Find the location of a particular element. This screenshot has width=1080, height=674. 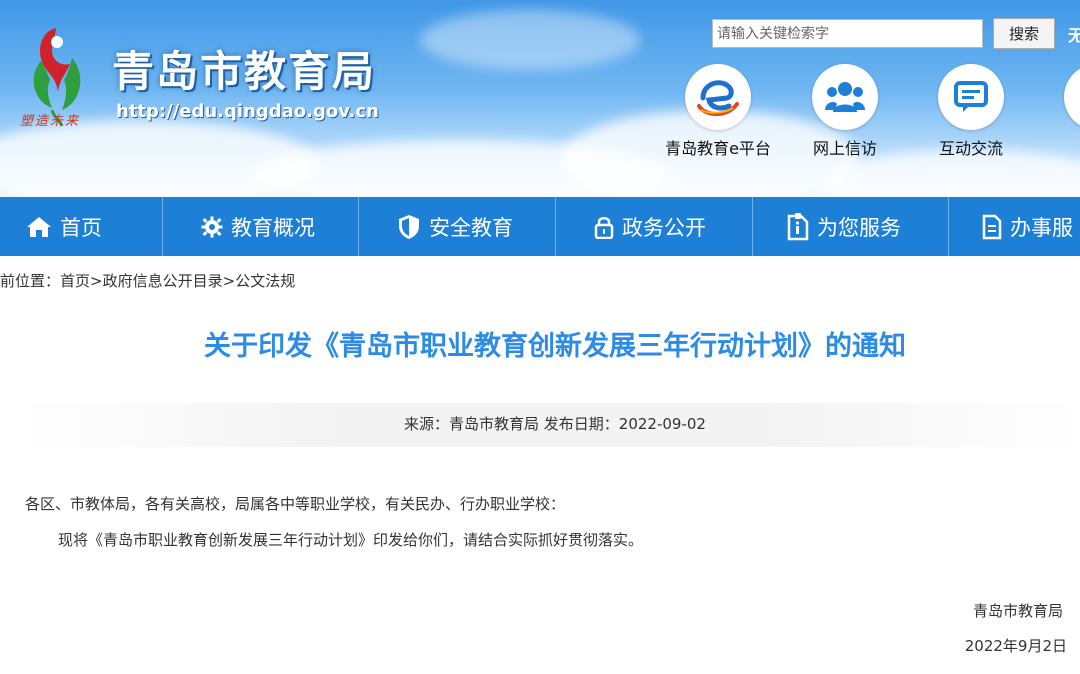

quick-link-e-platform: 青岛教育e平台 is located at coordinates (718, 111).